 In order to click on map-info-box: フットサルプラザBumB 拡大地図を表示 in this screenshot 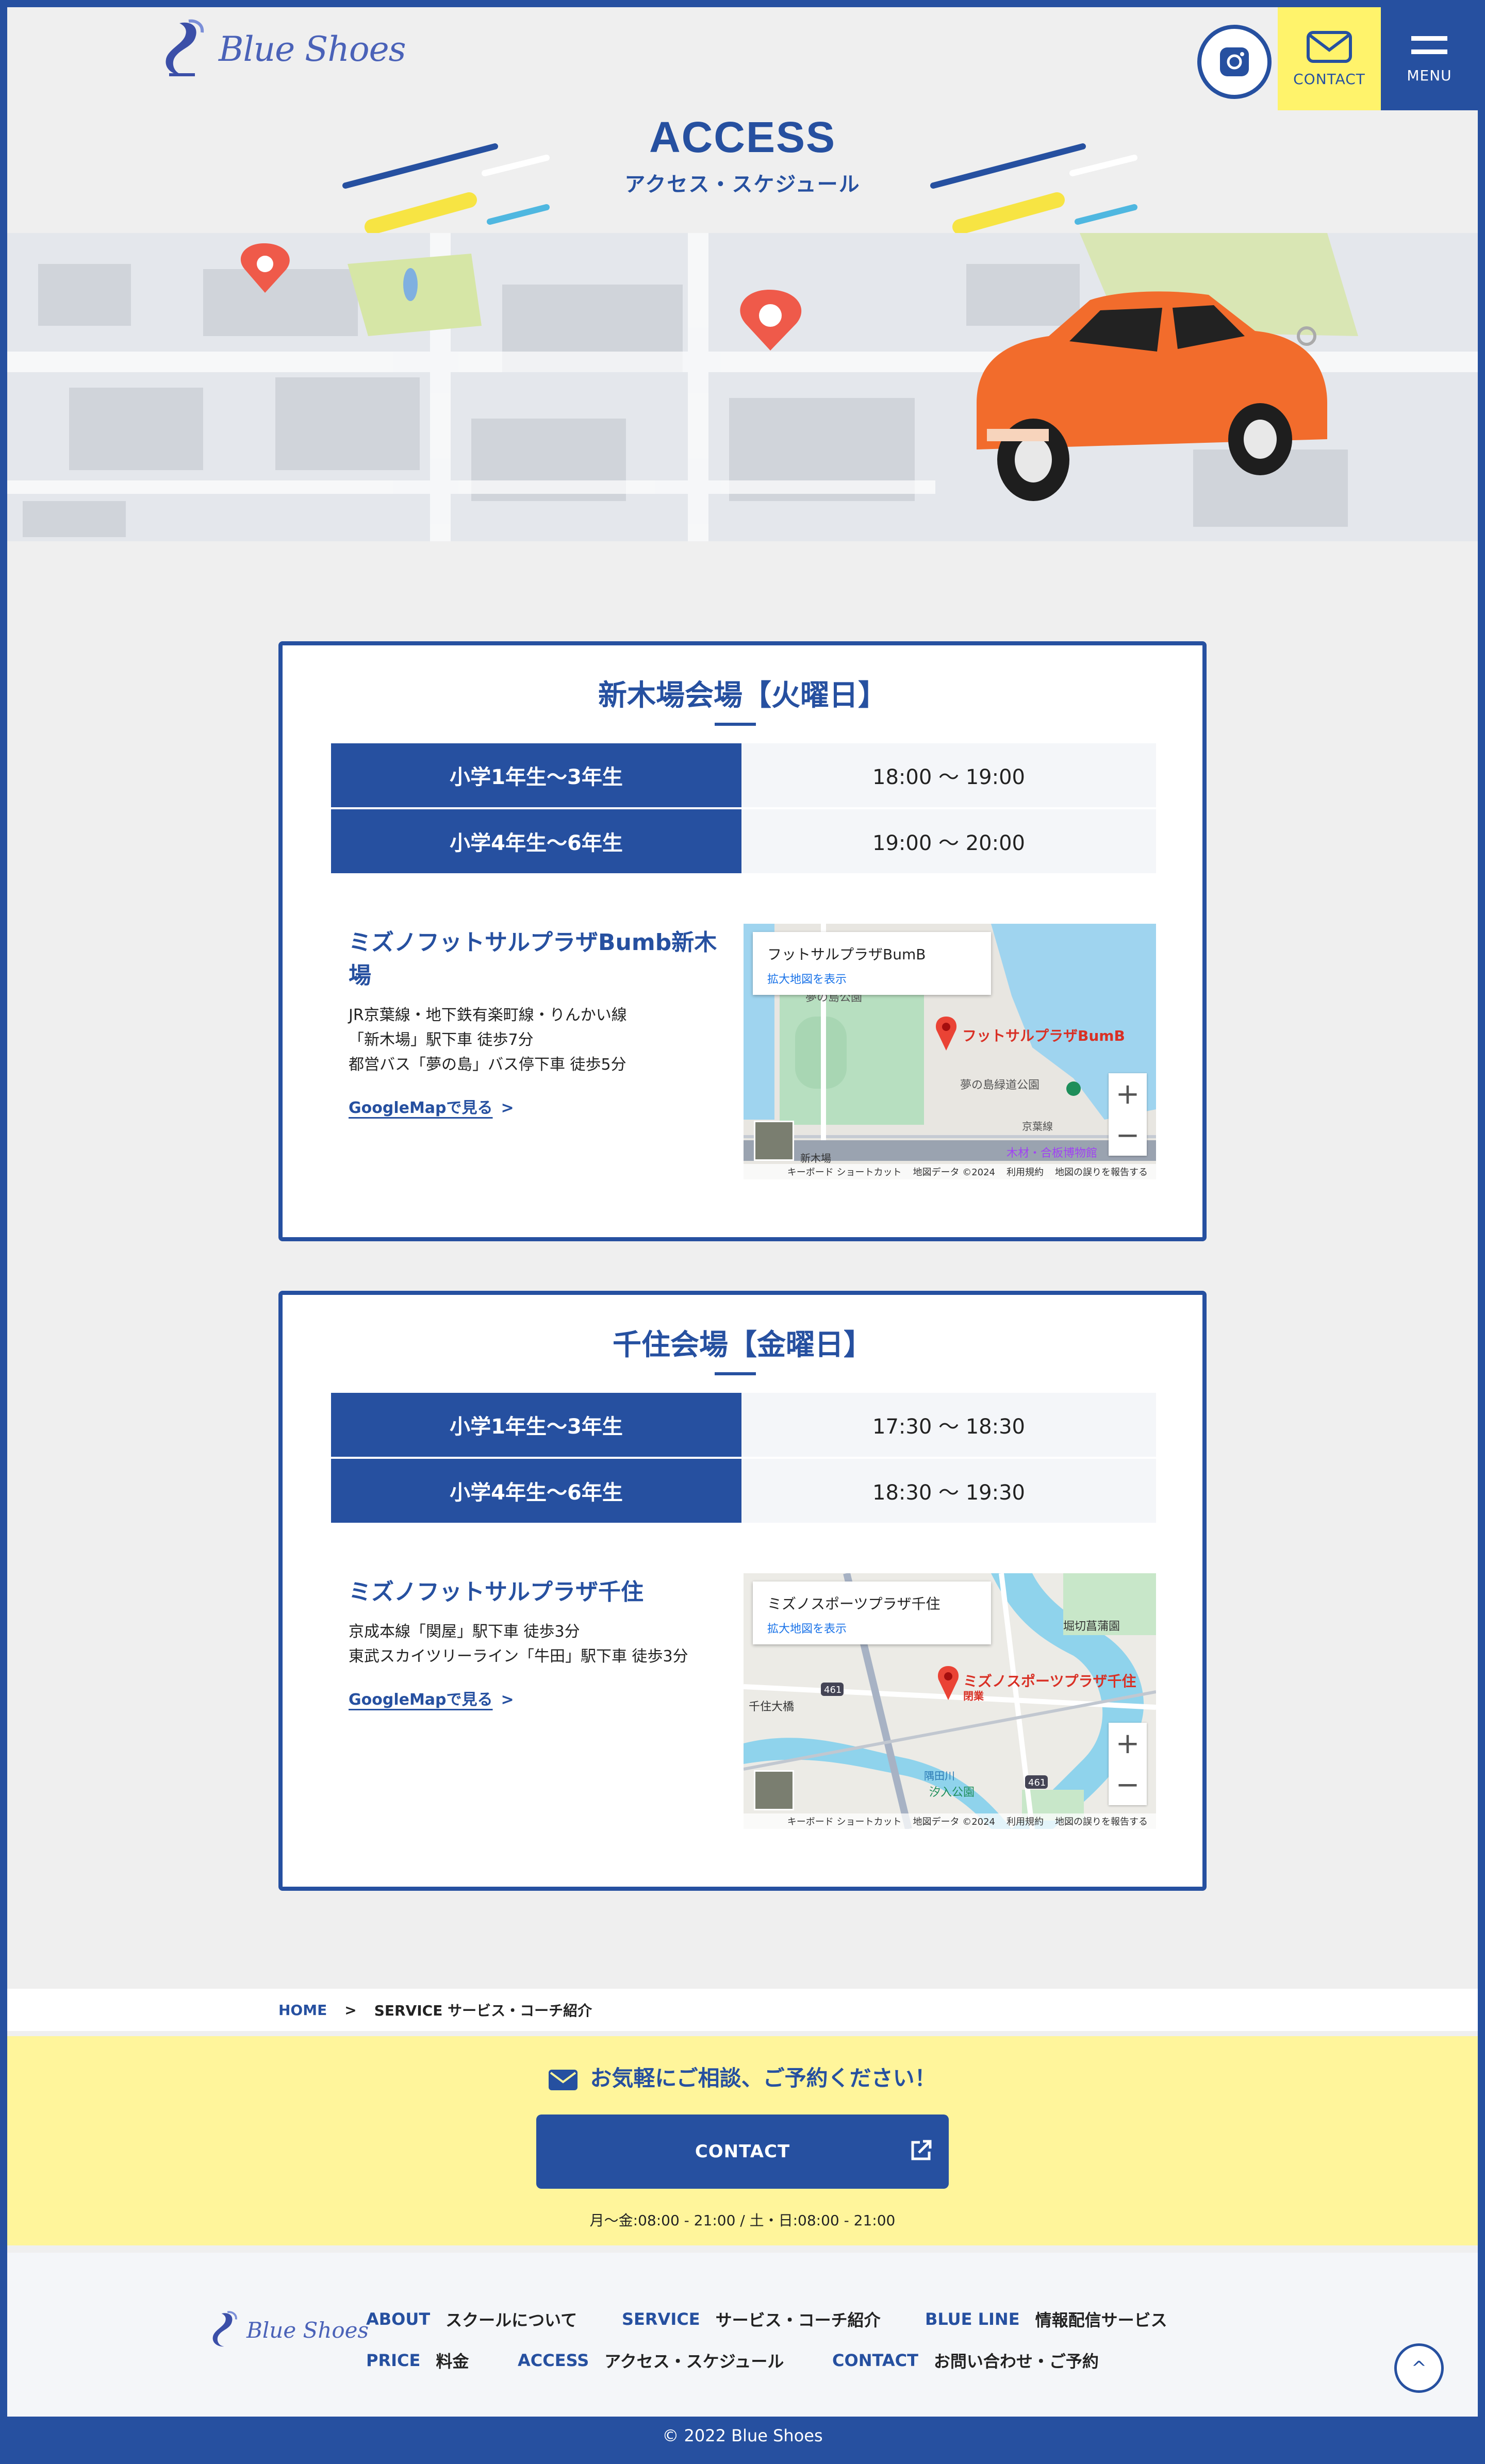, I will do `click(872, 963)`.